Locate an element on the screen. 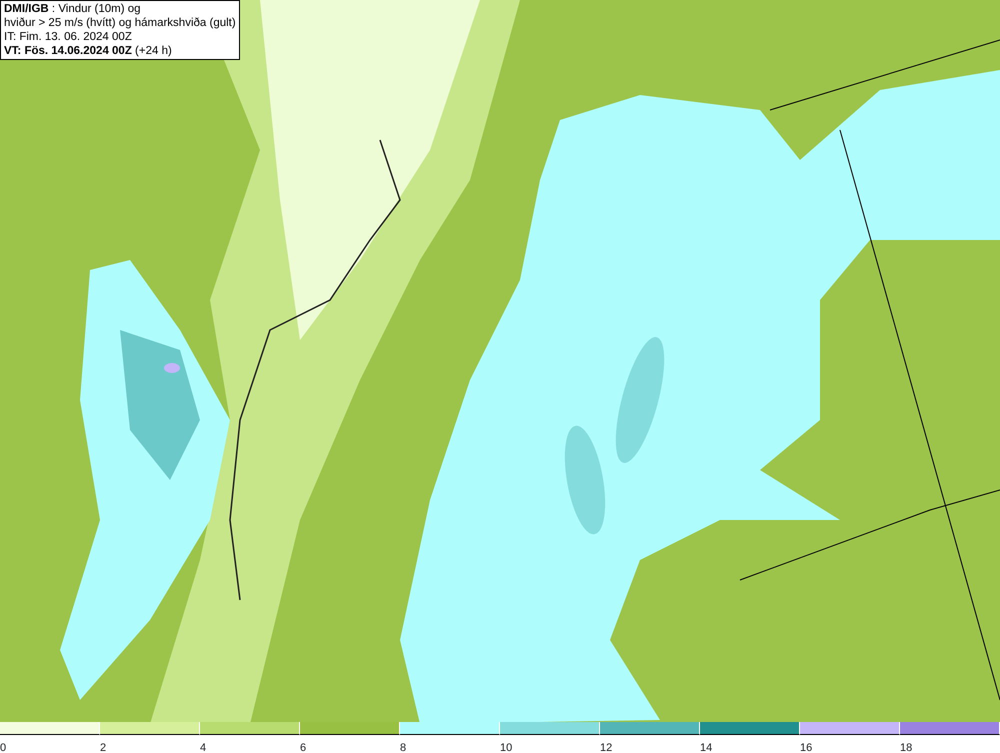  title-line: IT: Fim. 13. 06. 2024 00Z is located at coordinates (68, 37).